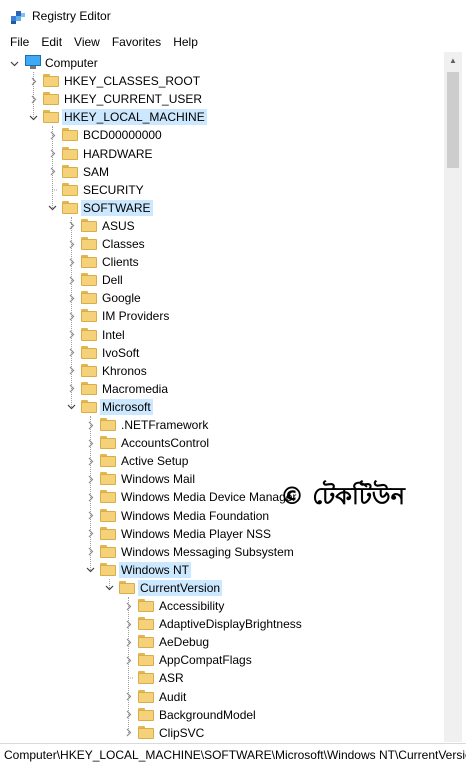 Image resolution: width=466 pixels, height=765 pixels. What do you see at coordinates (118, 154) in the screenshot?
I see `tree-node-label: HARDWARE` at bounding box center [118, 154].